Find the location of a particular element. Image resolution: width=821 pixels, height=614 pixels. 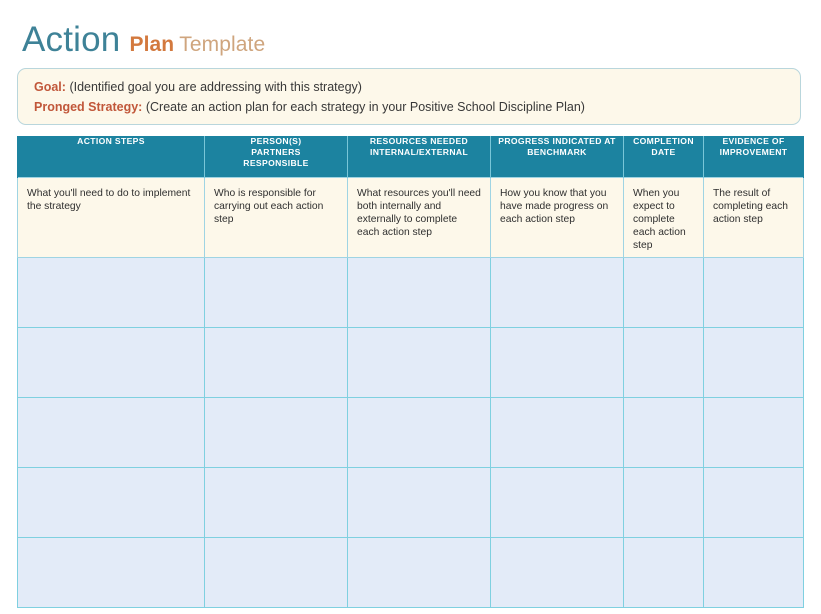

title-word-plan: Plan is located at coordinates (152, 44).